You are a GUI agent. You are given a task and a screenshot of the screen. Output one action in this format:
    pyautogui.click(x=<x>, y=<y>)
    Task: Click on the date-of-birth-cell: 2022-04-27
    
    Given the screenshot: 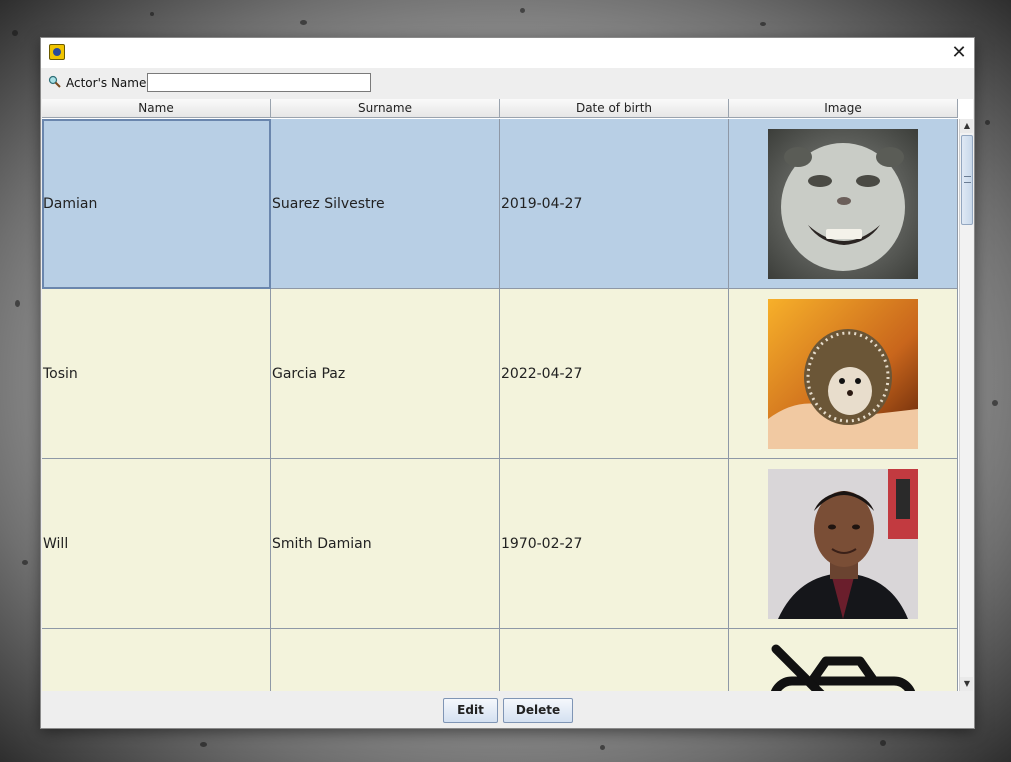 What is the action you would take?
    pyautogui.click(x=614, y=374)
    